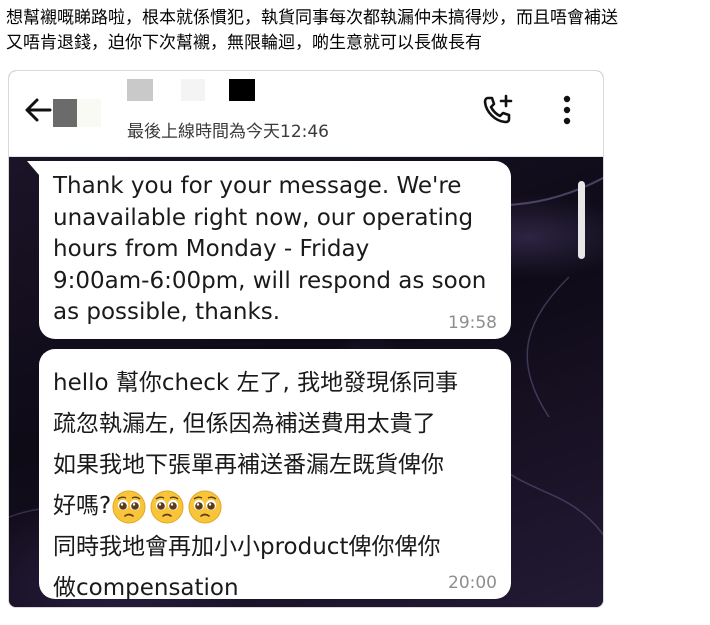 This screenshot has width=710, height=625. What do you see at coordinates (306, 114) in the screenshot?
I see `chat-header: 最後上線時間為今天12:46` at bounding box center [306, 114].